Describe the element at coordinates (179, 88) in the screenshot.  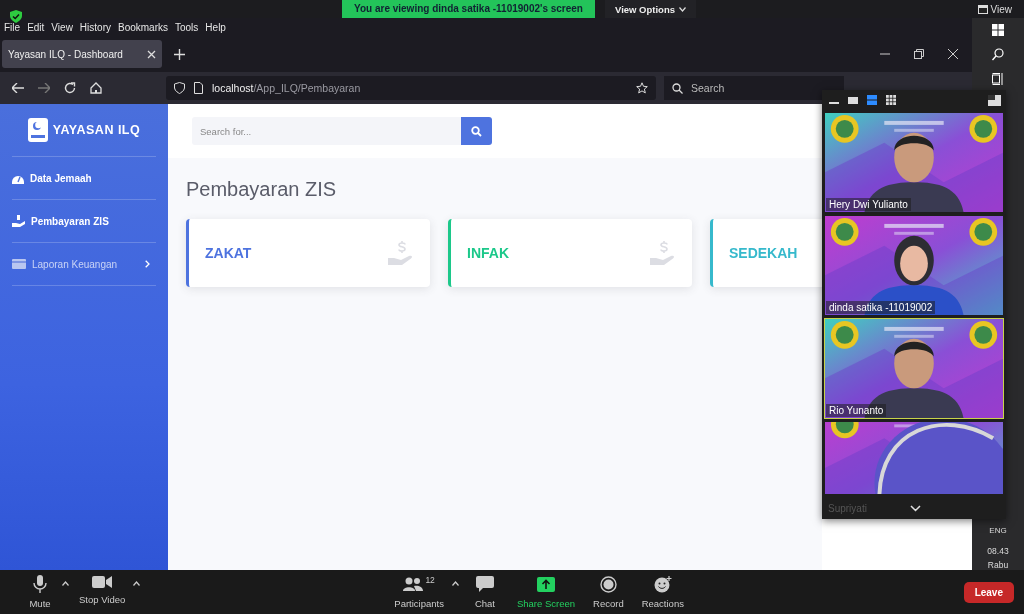
I see `shield-icon` at that location.